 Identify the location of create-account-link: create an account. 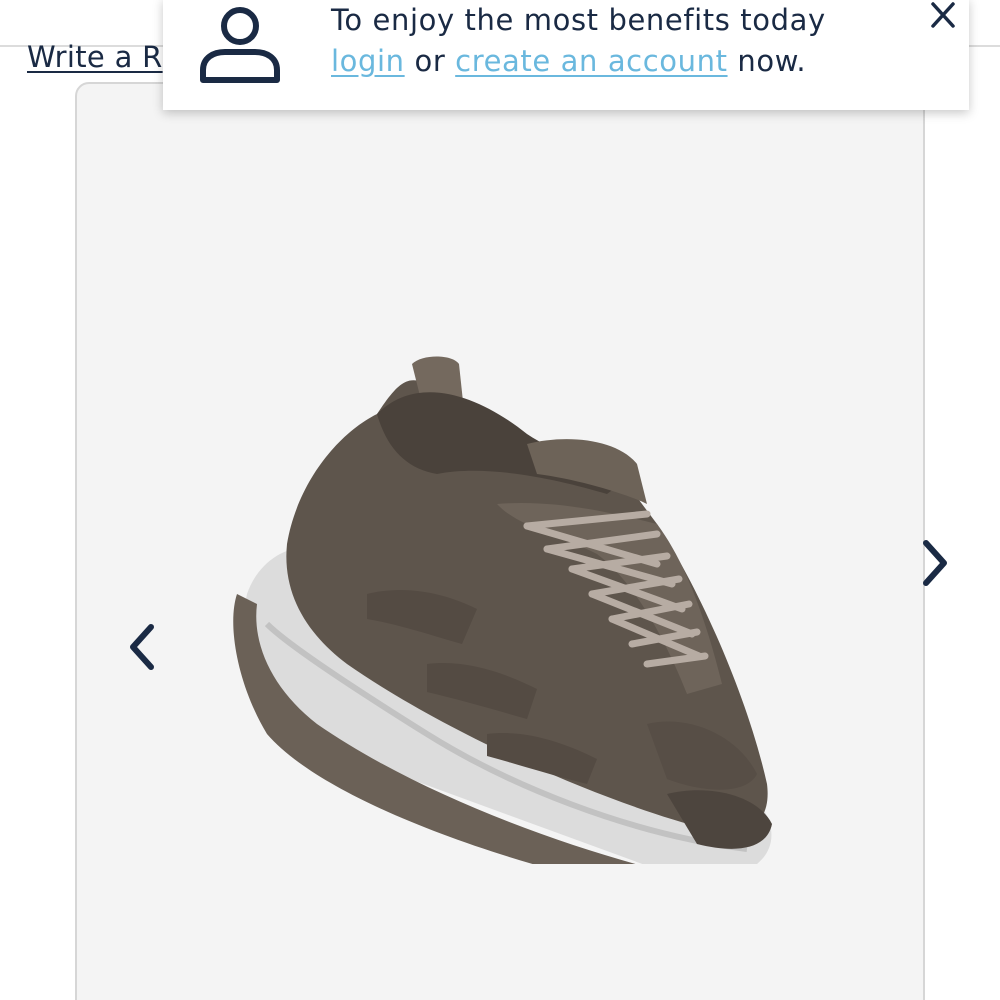
(591, 61).